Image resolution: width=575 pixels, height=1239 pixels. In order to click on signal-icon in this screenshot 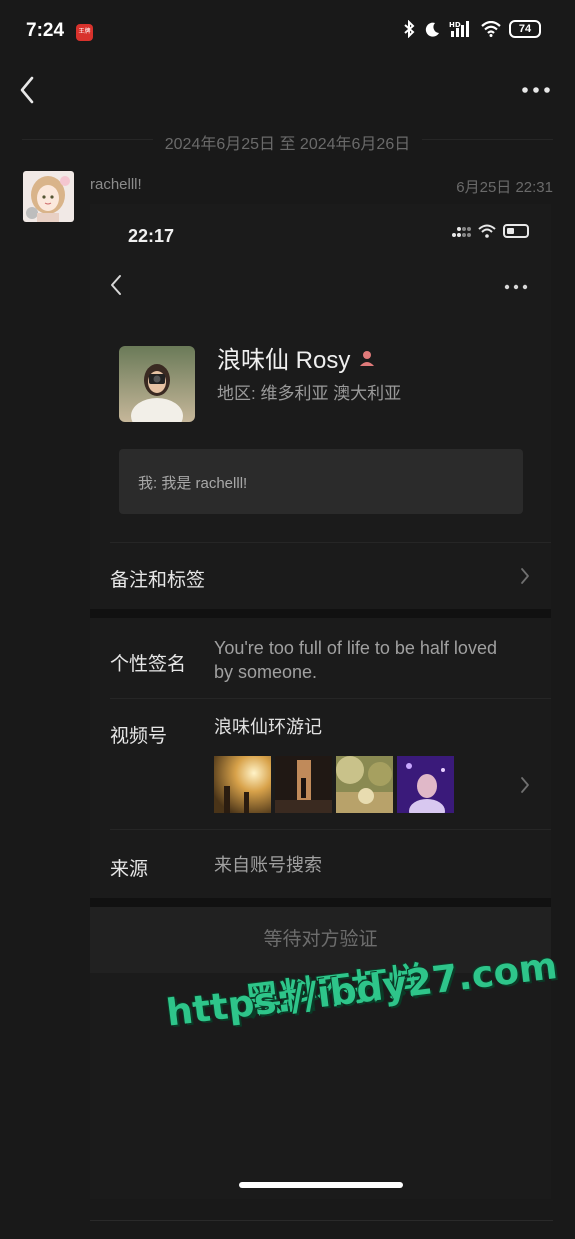, I will do `click(461, 232)`.